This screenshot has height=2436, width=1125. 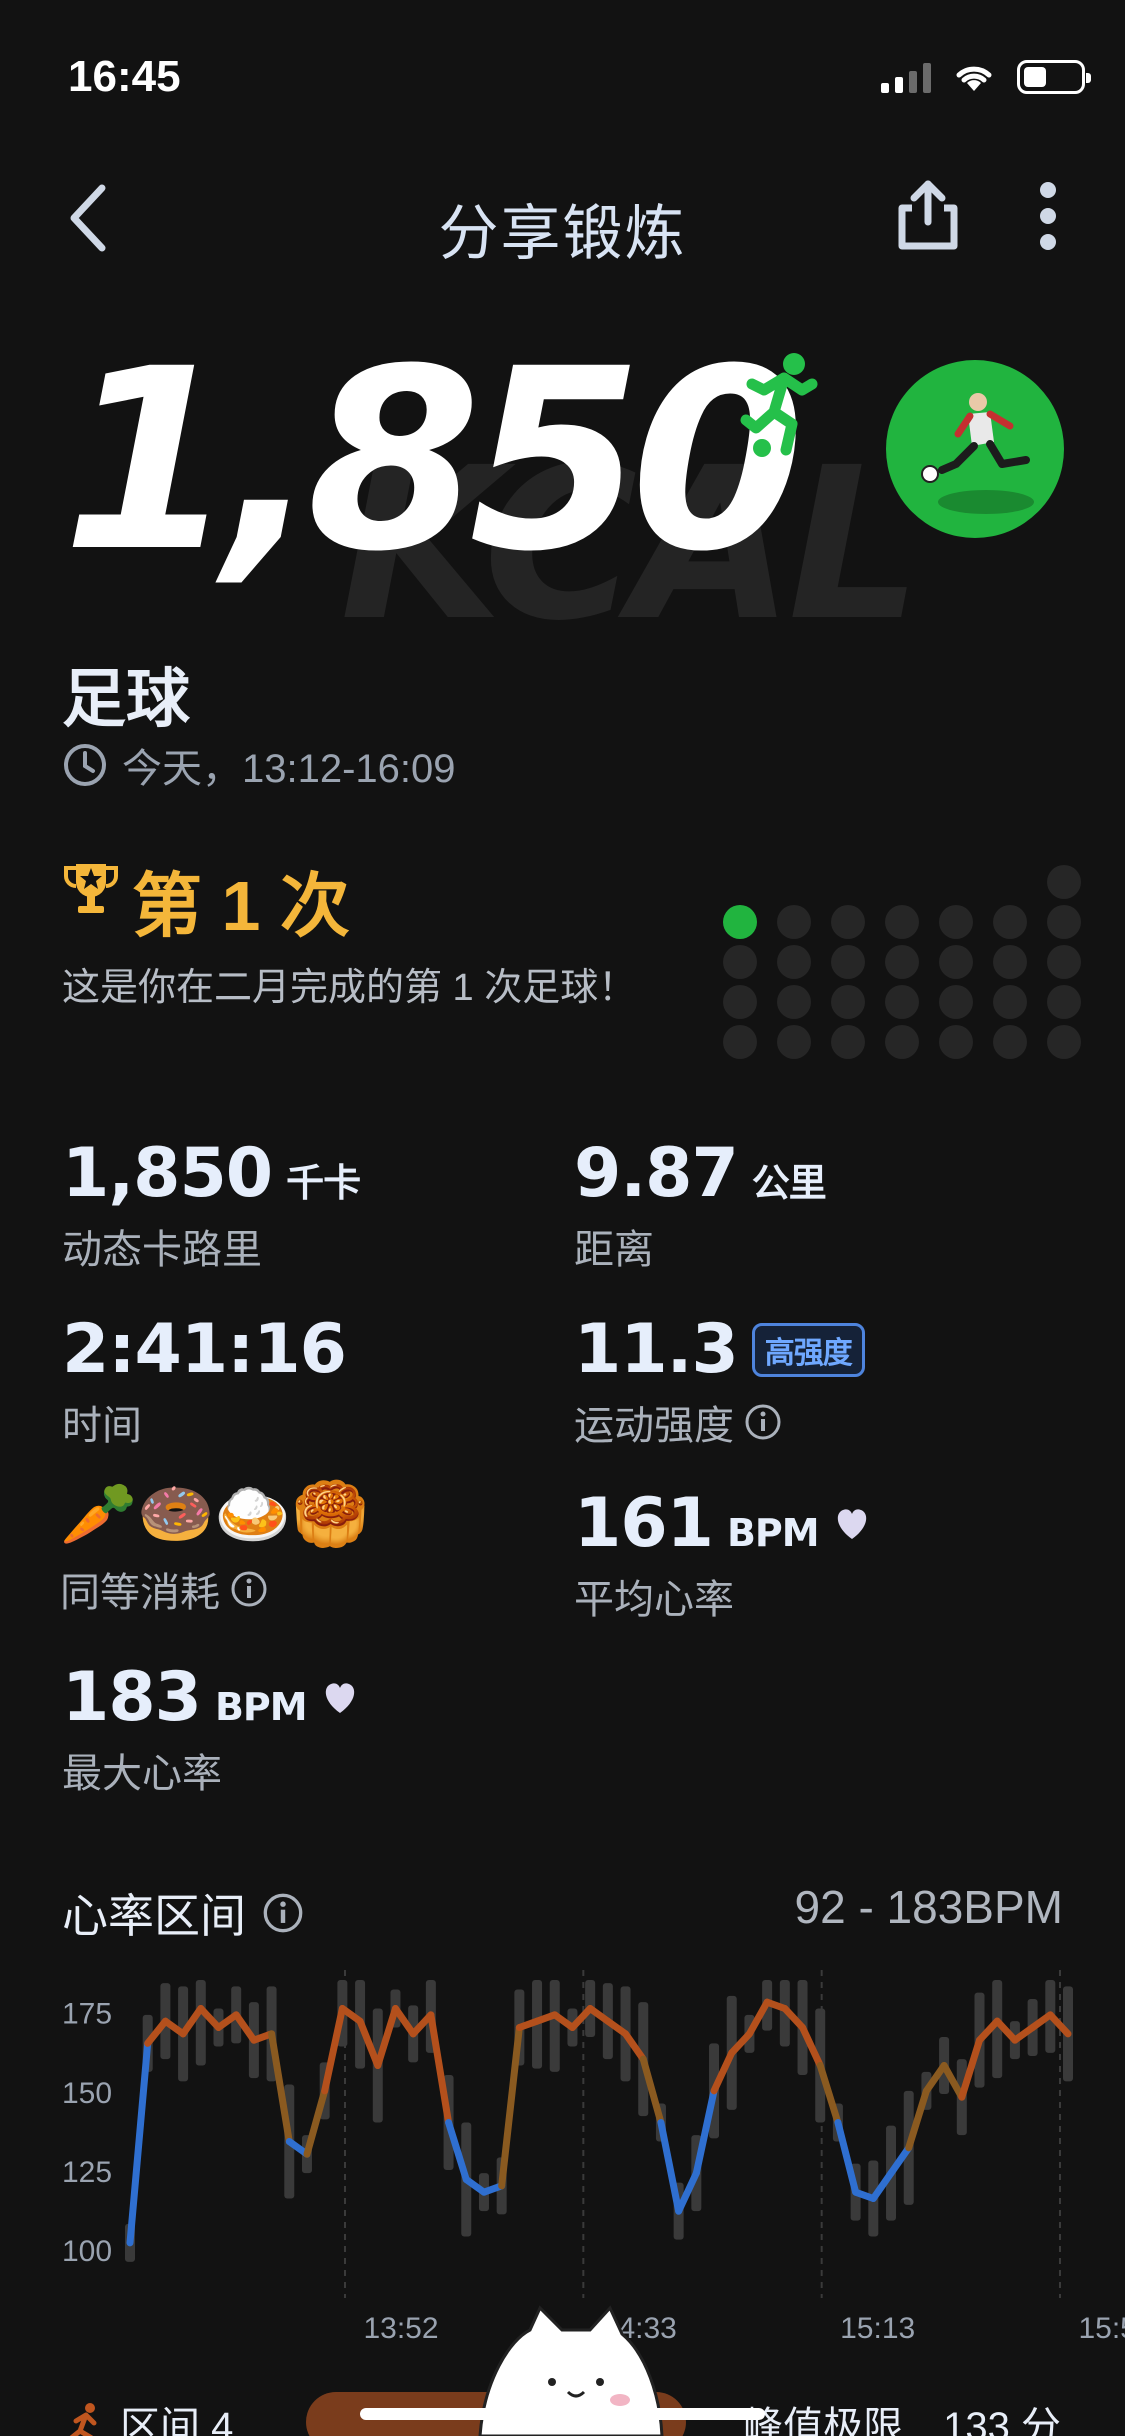 I want to click on peak-value: 133 分, so click(x=1002, y=2420).